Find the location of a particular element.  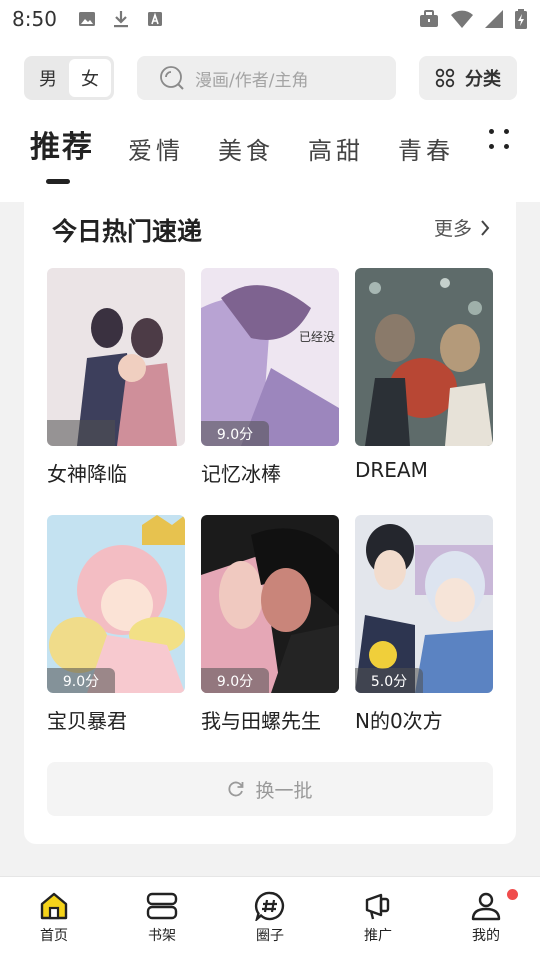

refresh-batch-button: 换一批 is located at coordinates (270, 789).